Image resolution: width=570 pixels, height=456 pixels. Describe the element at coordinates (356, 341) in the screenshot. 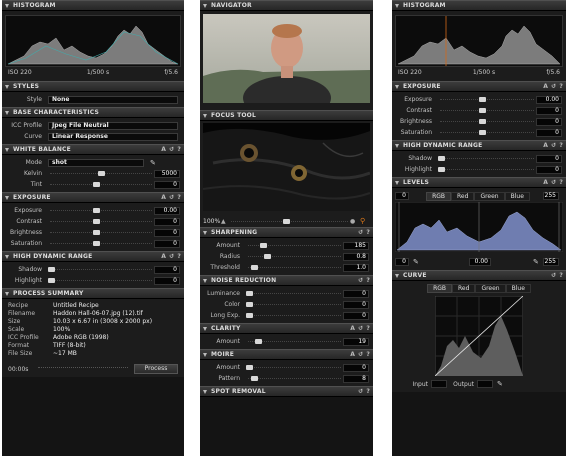

I see `amount-value: 19` at that location.